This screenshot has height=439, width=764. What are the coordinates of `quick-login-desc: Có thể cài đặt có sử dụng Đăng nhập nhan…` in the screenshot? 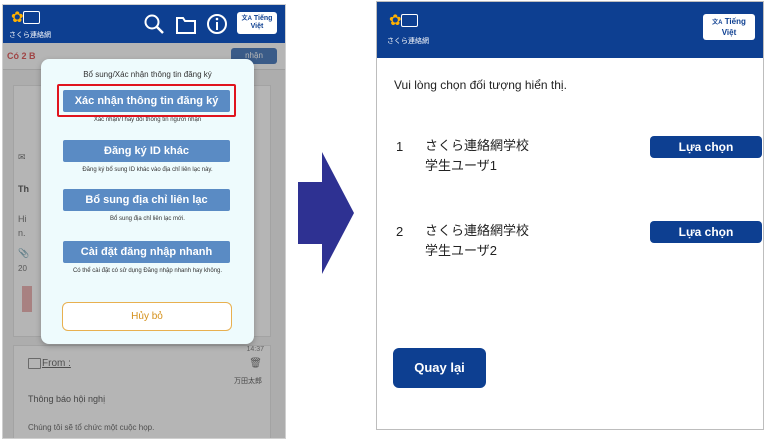 It's located at (147, 271).